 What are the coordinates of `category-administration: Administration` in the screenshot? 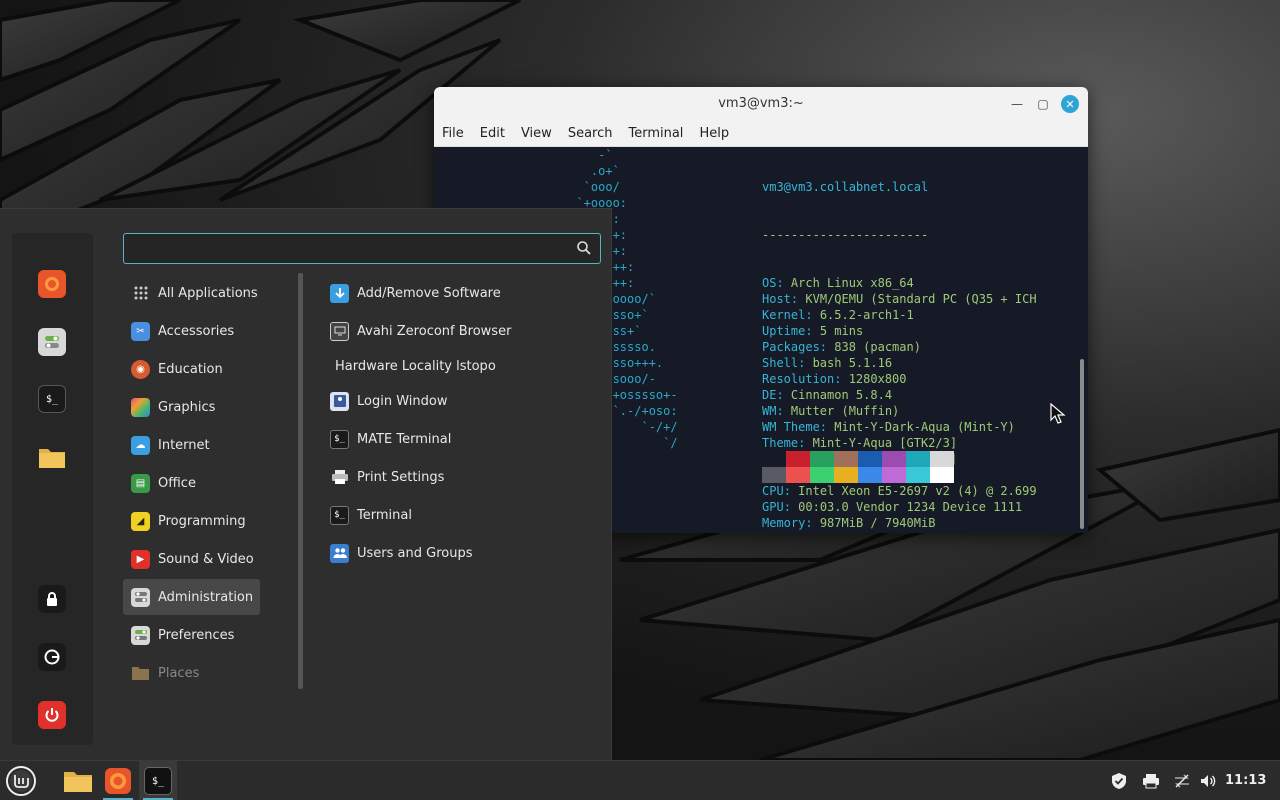 It's located at (191, 597).